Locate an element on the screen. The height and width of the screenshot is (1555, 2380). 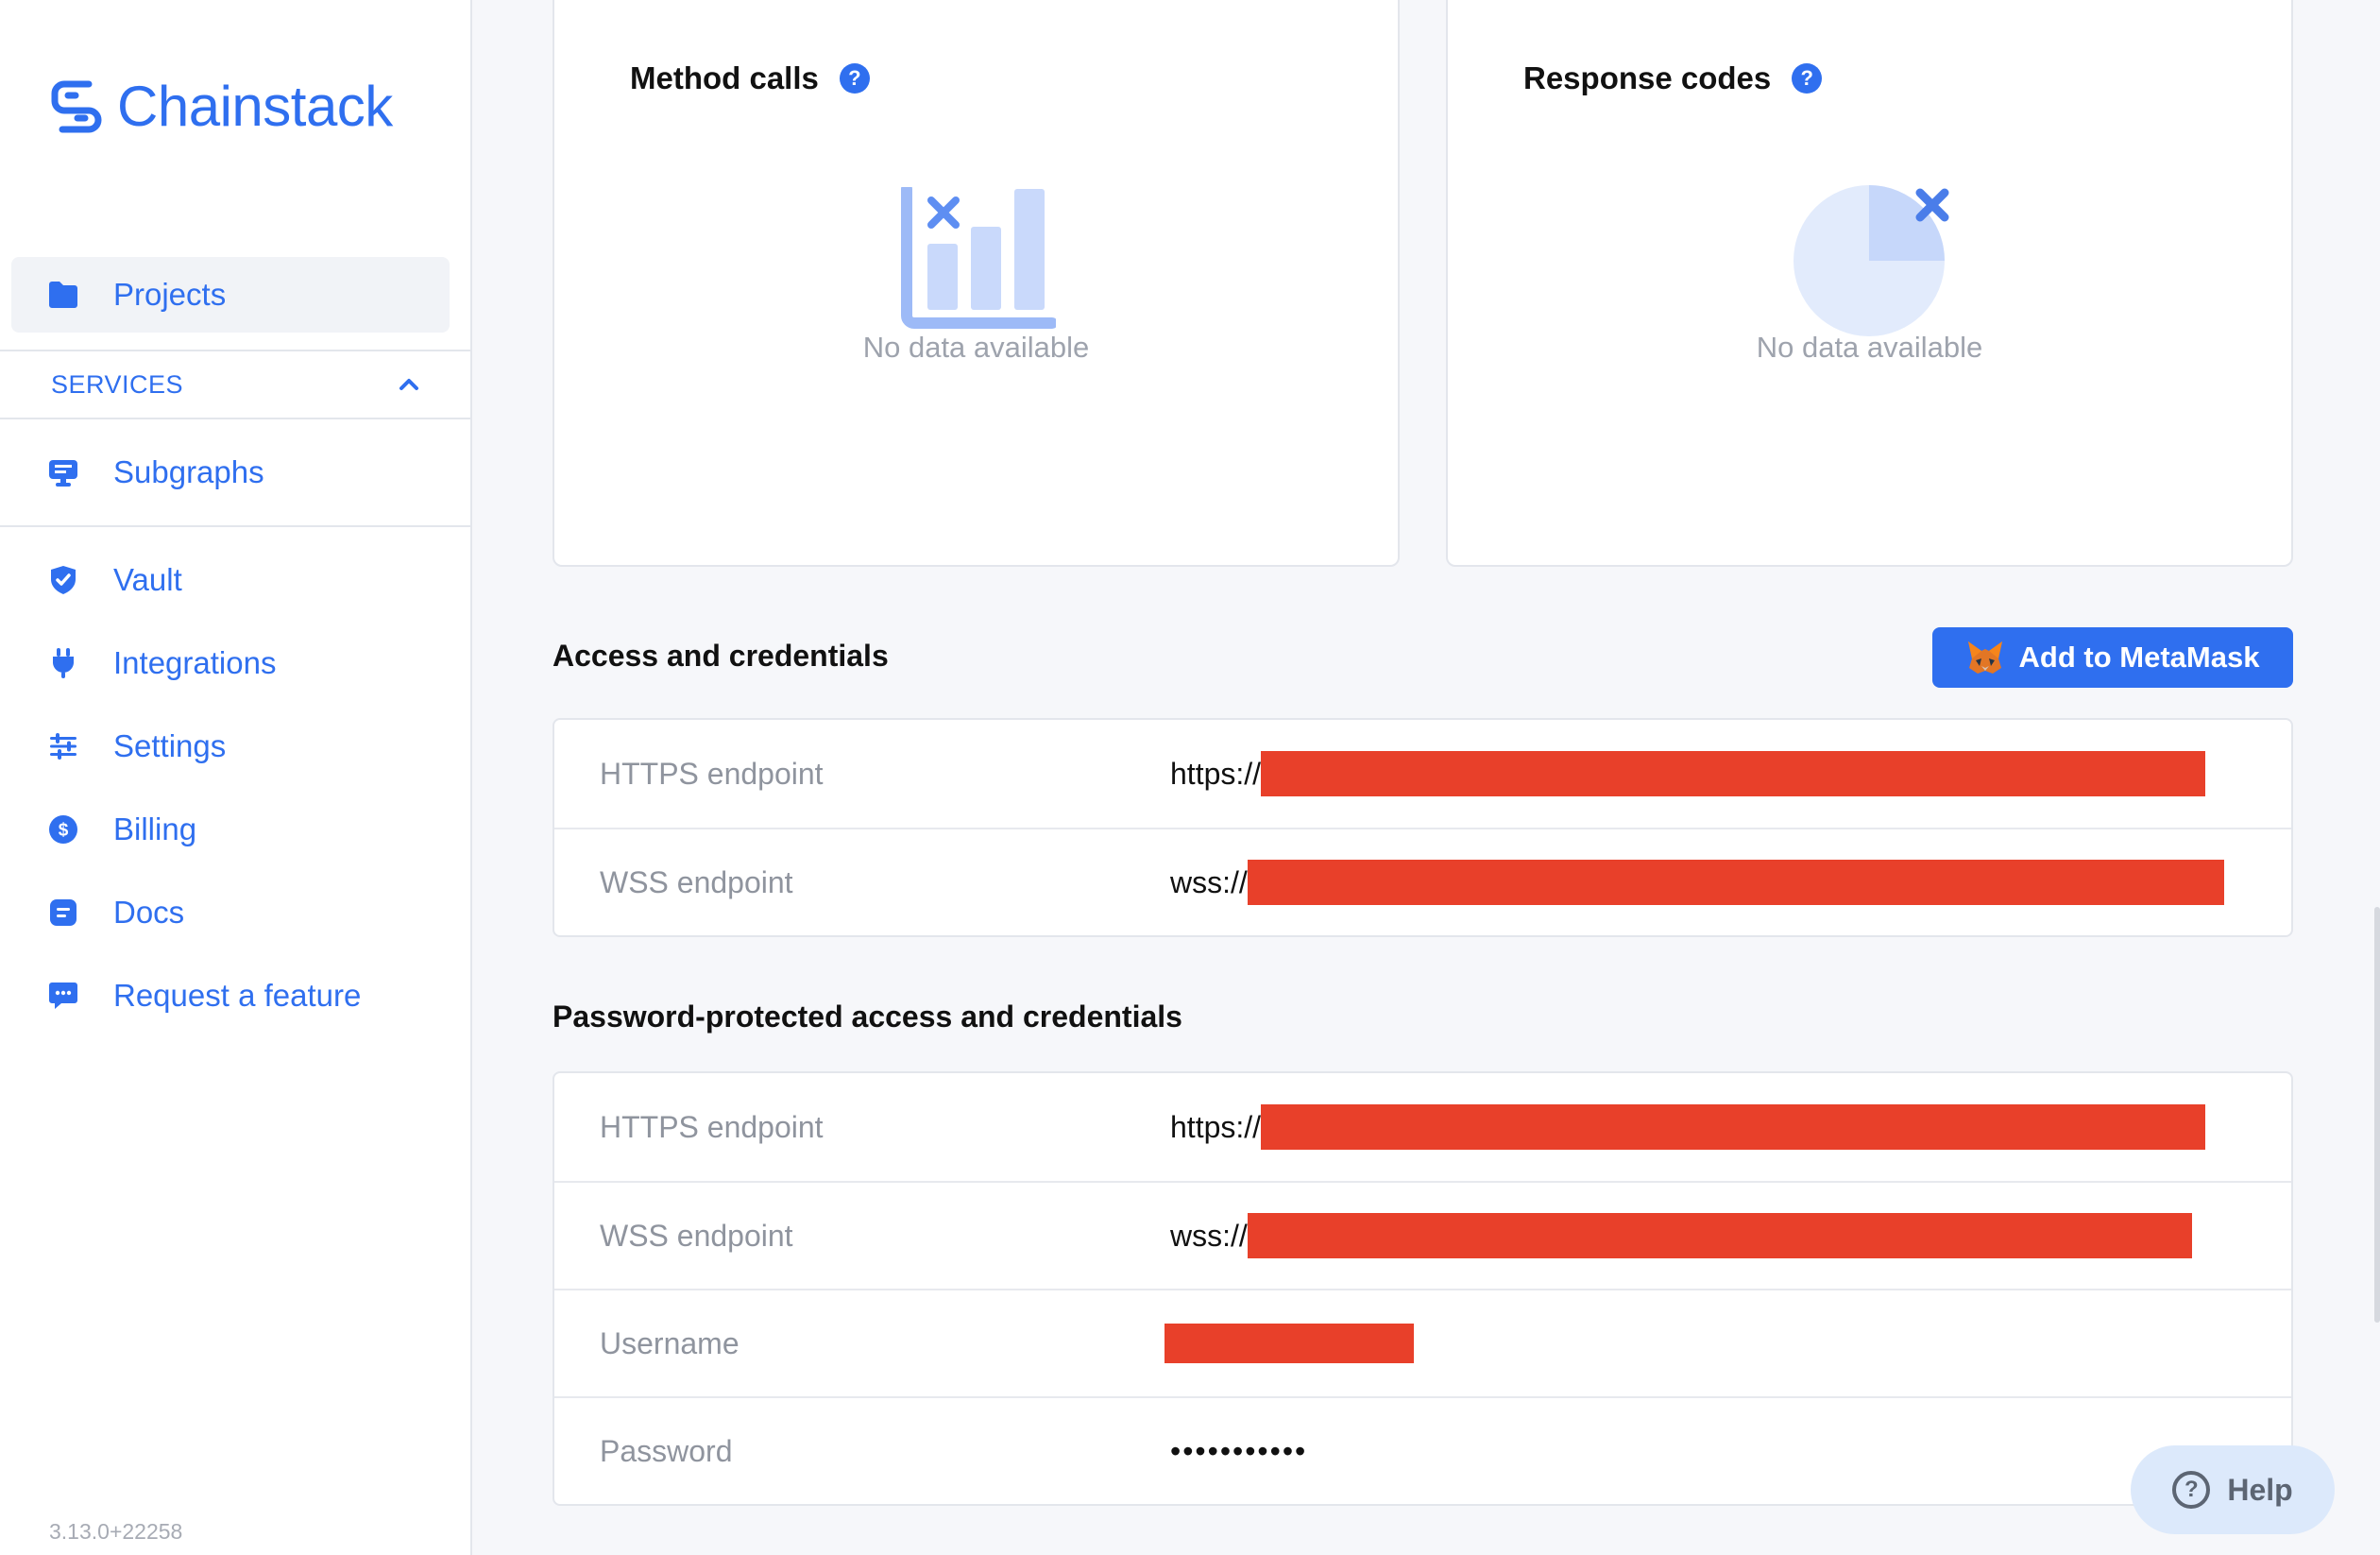
sidebar-item-label: Projects is located at coordinates (170, 294).